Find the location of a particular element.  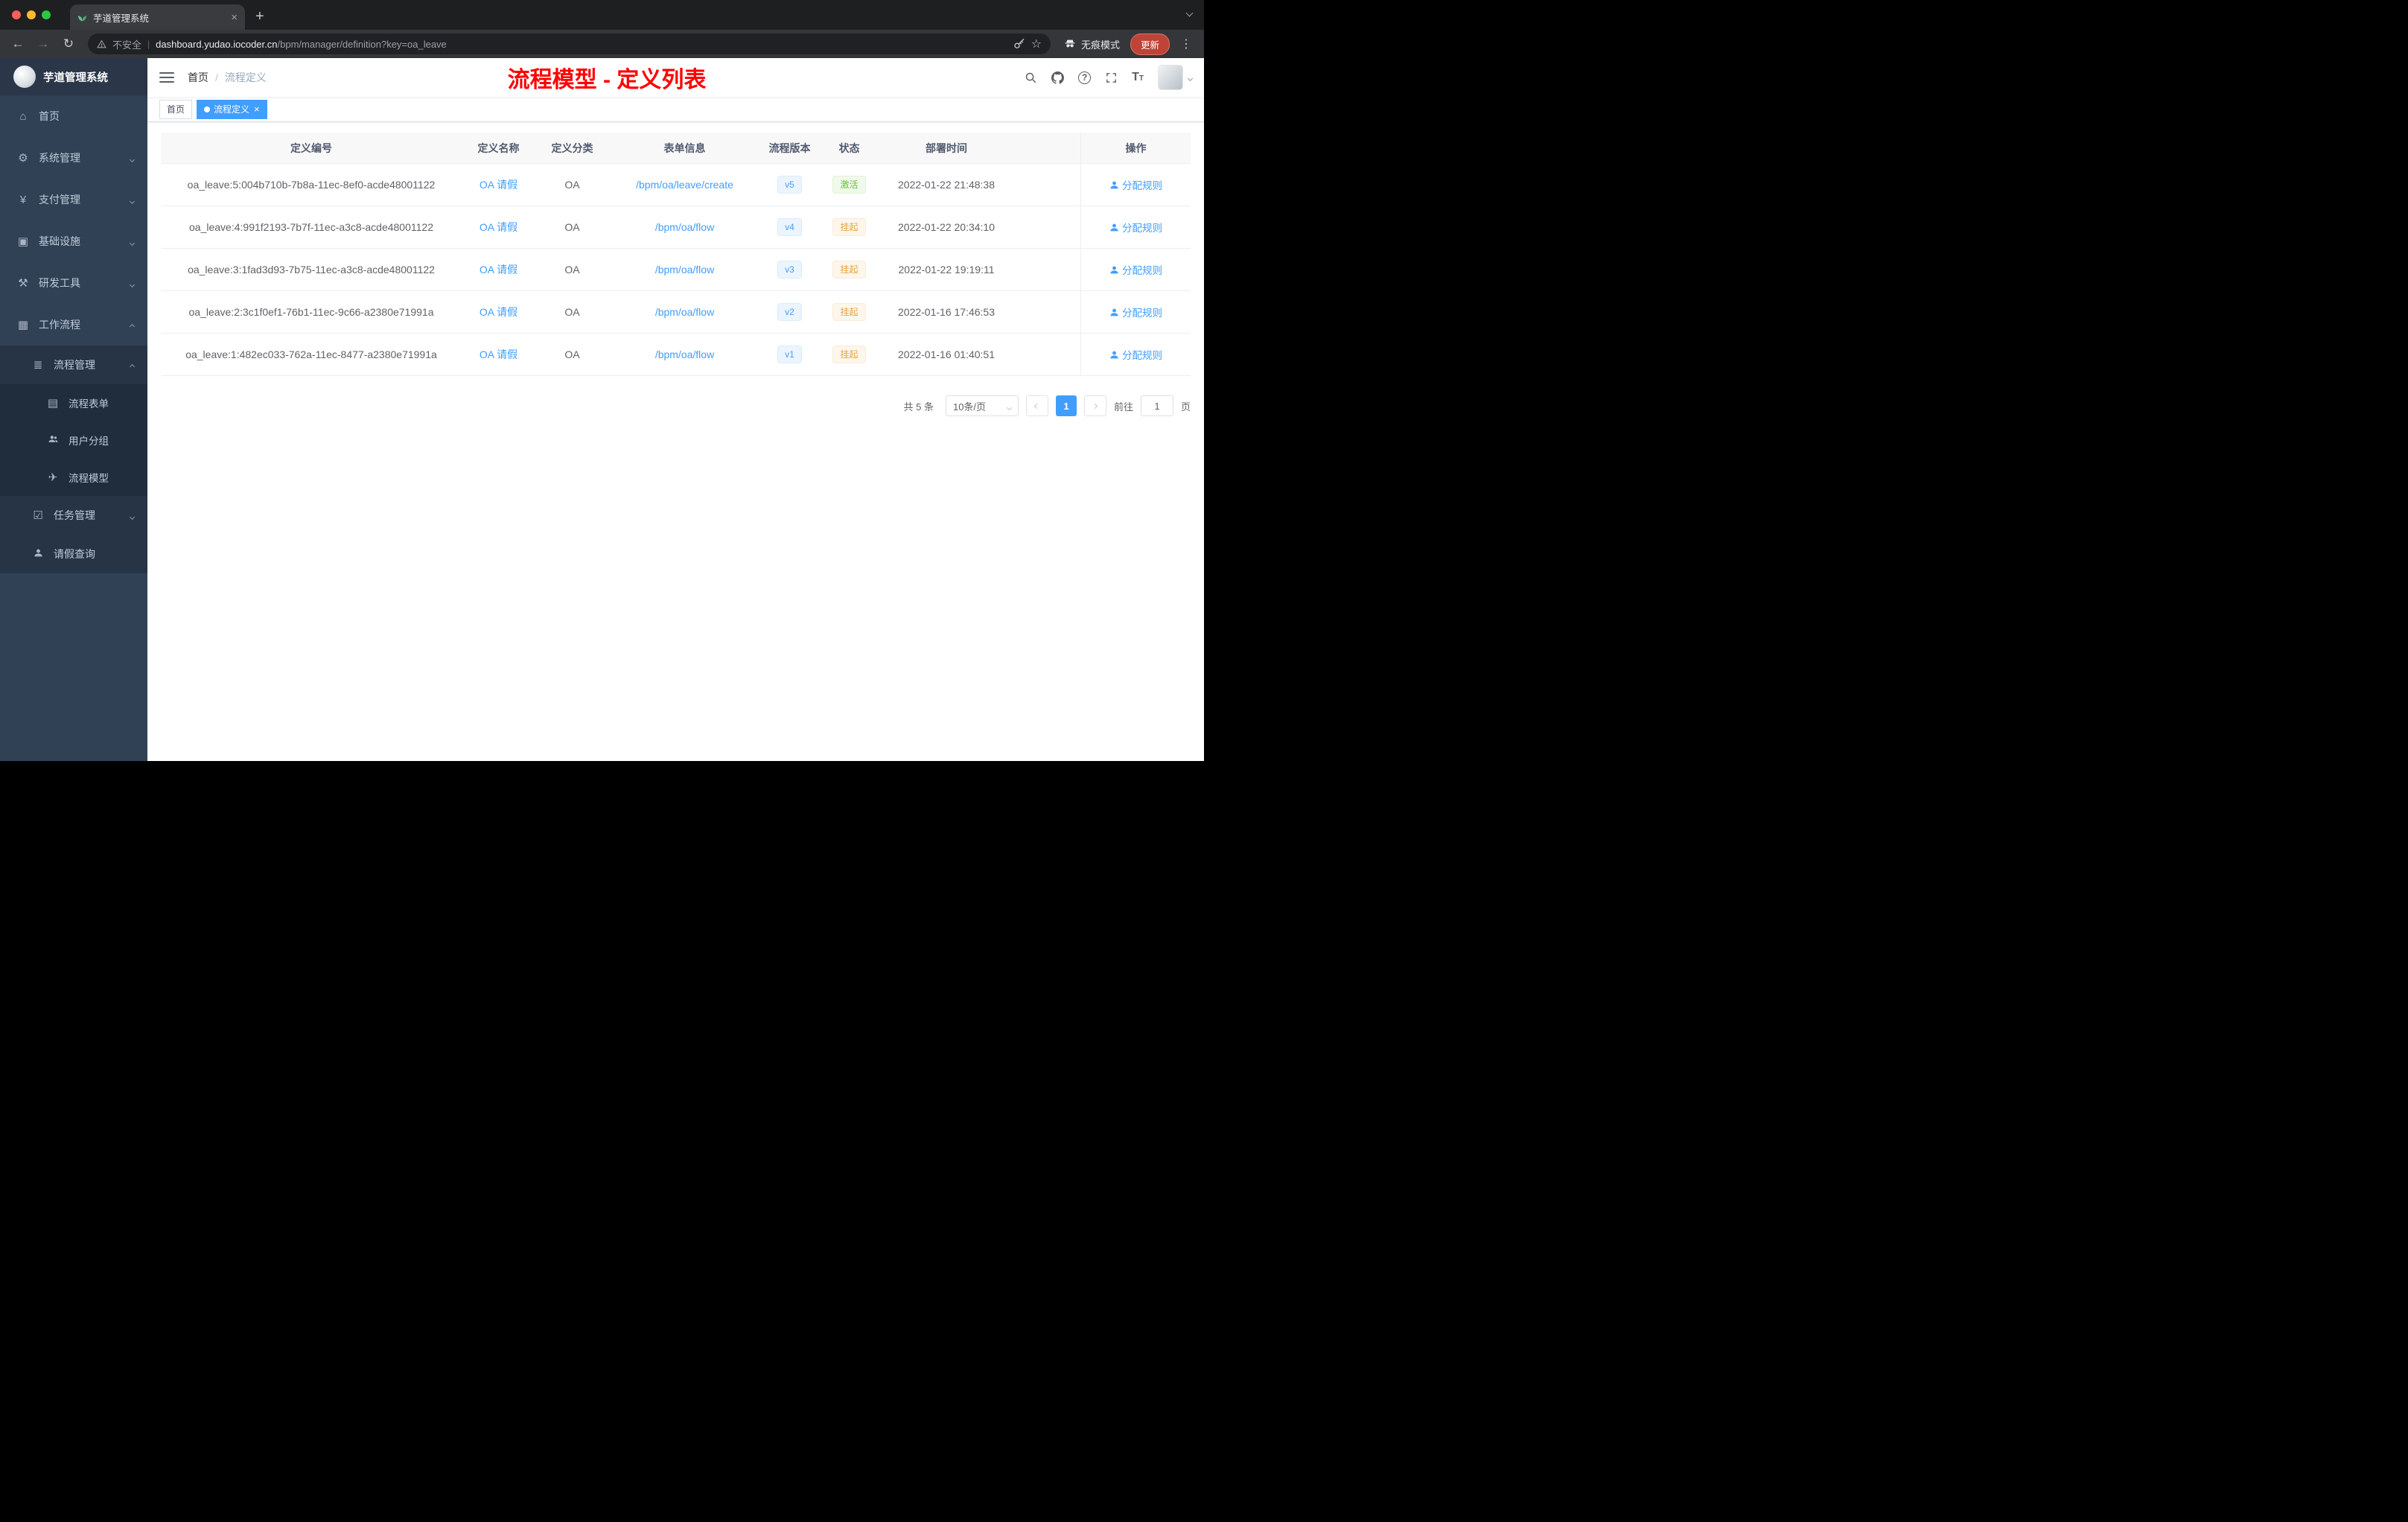

tag-close-icon: × is located at coordinates (257, 109).